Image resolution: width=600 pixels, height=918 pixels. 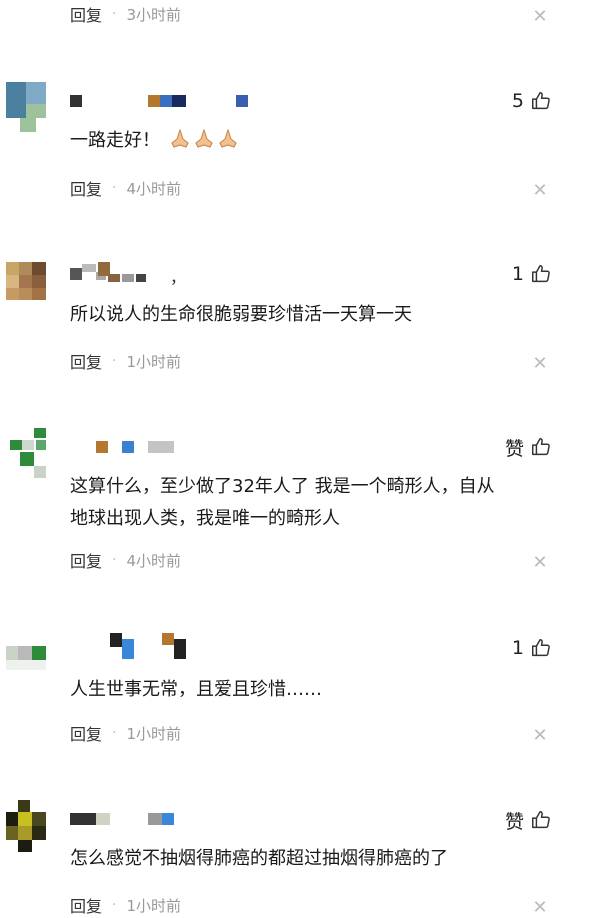 I want to click on comment-text: 怎么感觉不抽烟得肺癌的都超过抽烟得肺癌的了, so click(x=259, y=858).